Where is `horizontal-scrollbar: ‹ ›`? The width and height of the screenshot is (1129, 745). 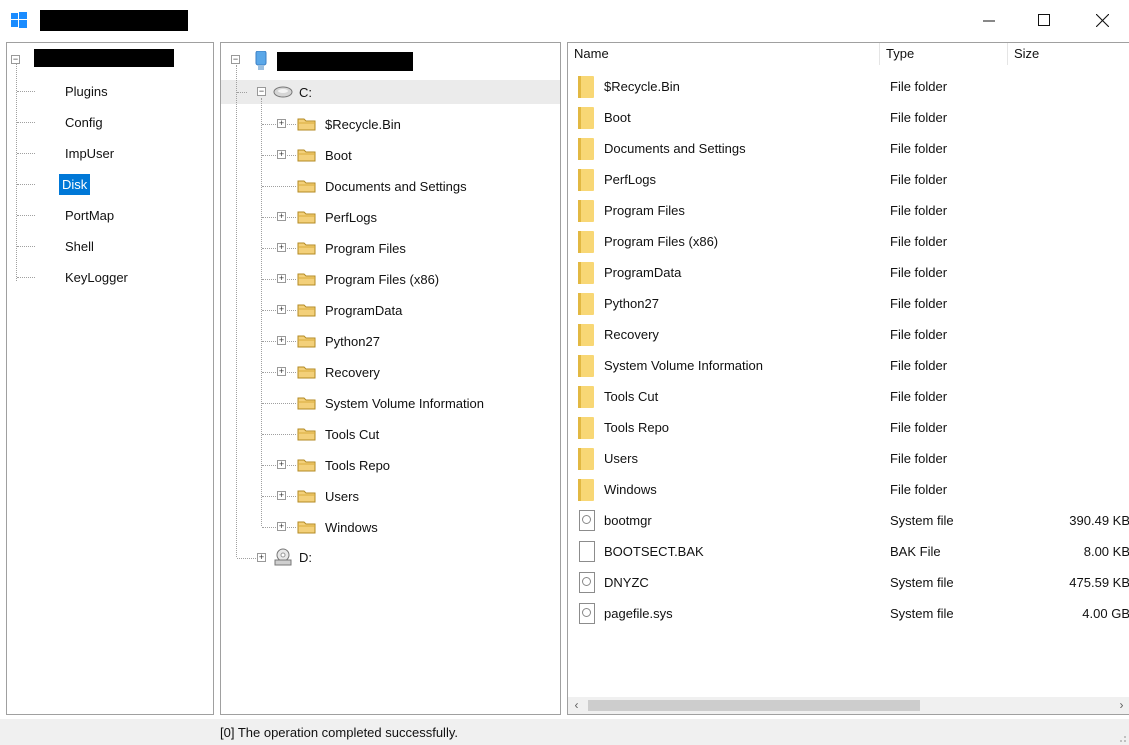
horizontal-scrollbar: ‹ › is located at coordinates (848, 705).